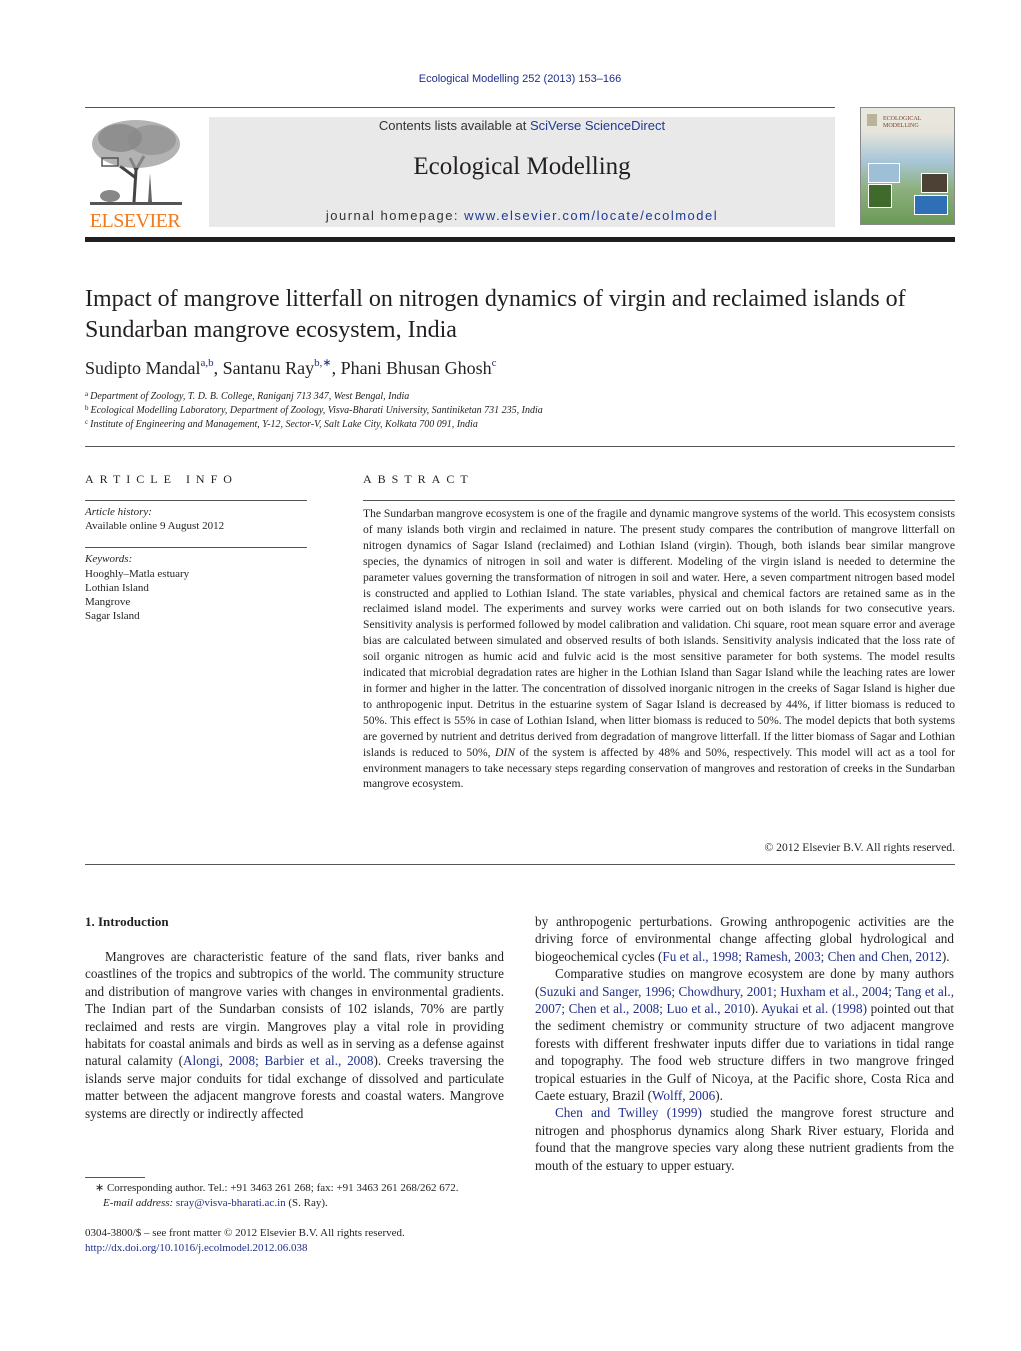 The width and height of the screenshot is (1021, 1351). What do you see at coordinates (683, 1095) in the screenshot?
I see `citation-link: Wolff, 2006` at bounding box center [683, 1095].